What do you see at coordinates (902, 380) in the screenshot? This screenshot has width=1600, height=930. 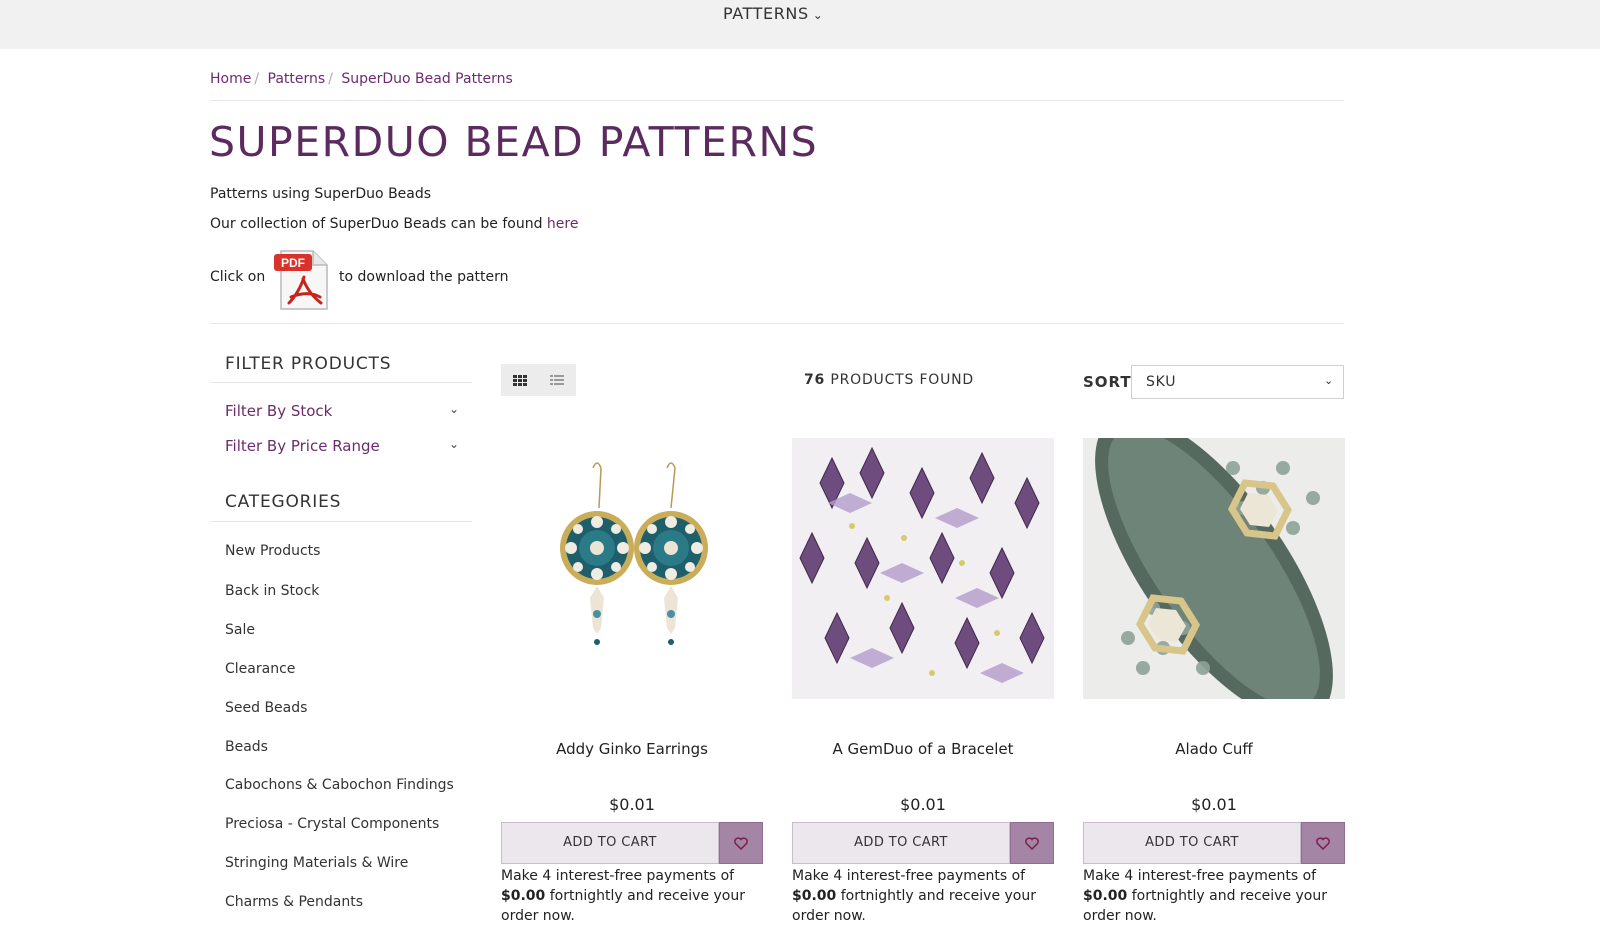 I see `products-found-label: PRODUCTS FOUND` at bounding box center [902, 380].